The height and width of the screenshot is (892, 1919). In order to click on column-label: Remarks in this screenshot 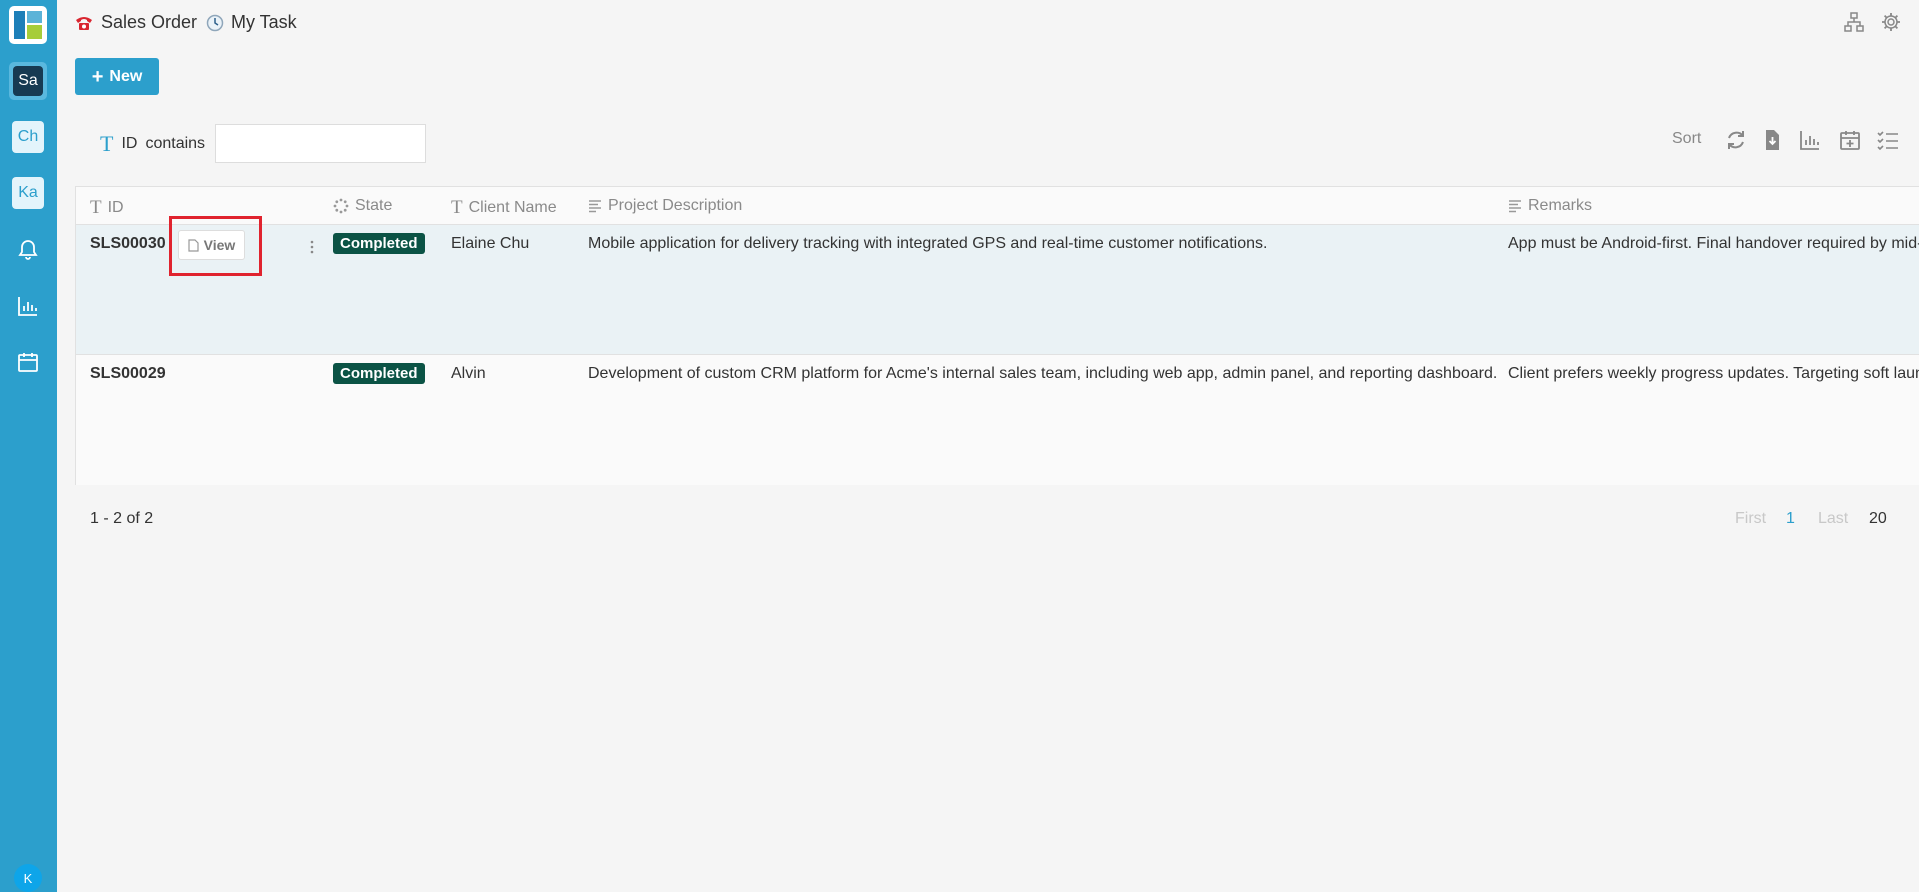, I will do `click(1560, 205)`.